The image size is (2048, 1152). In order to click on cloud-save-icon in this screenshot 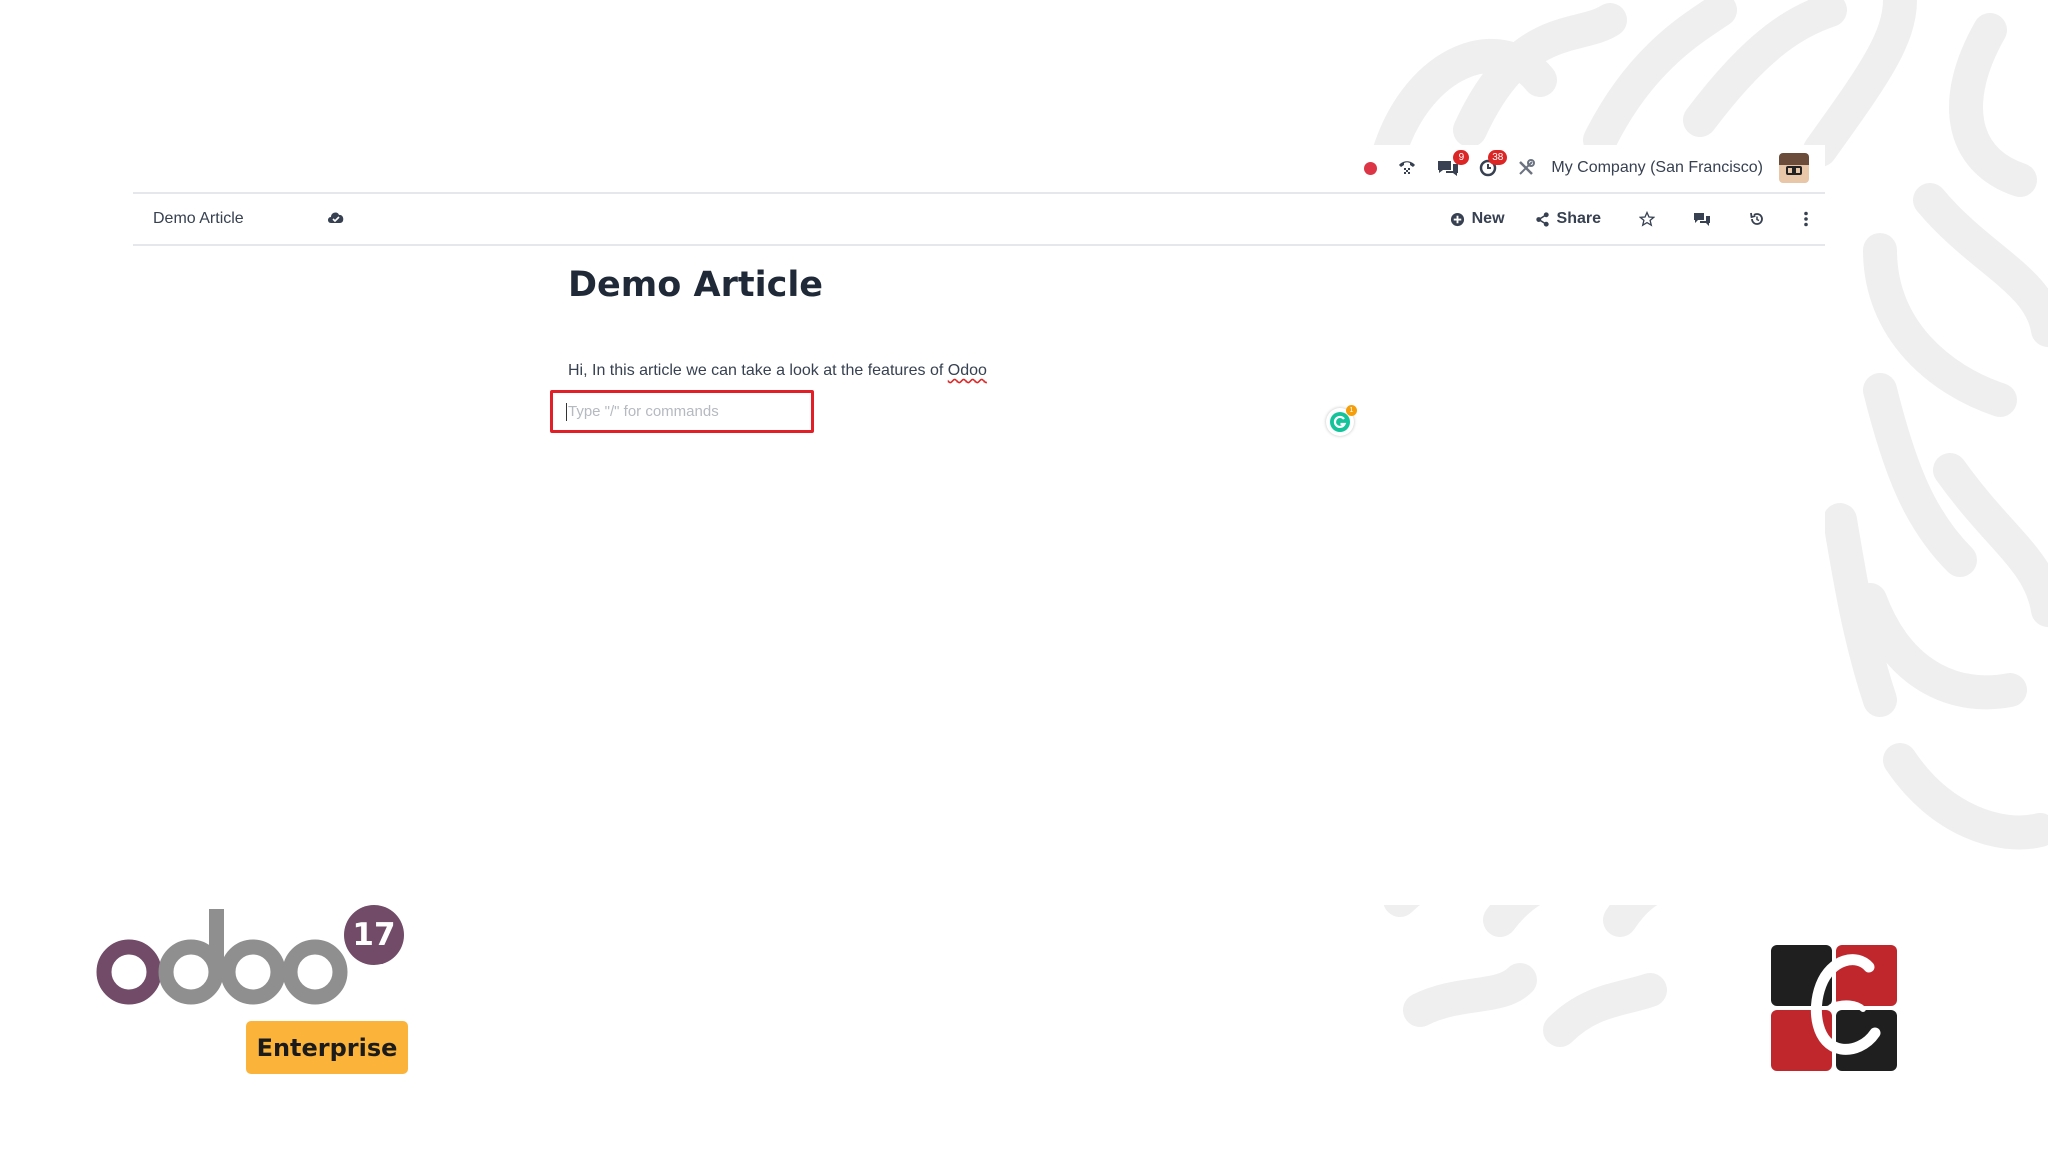, I will do `click(336, 219)`.